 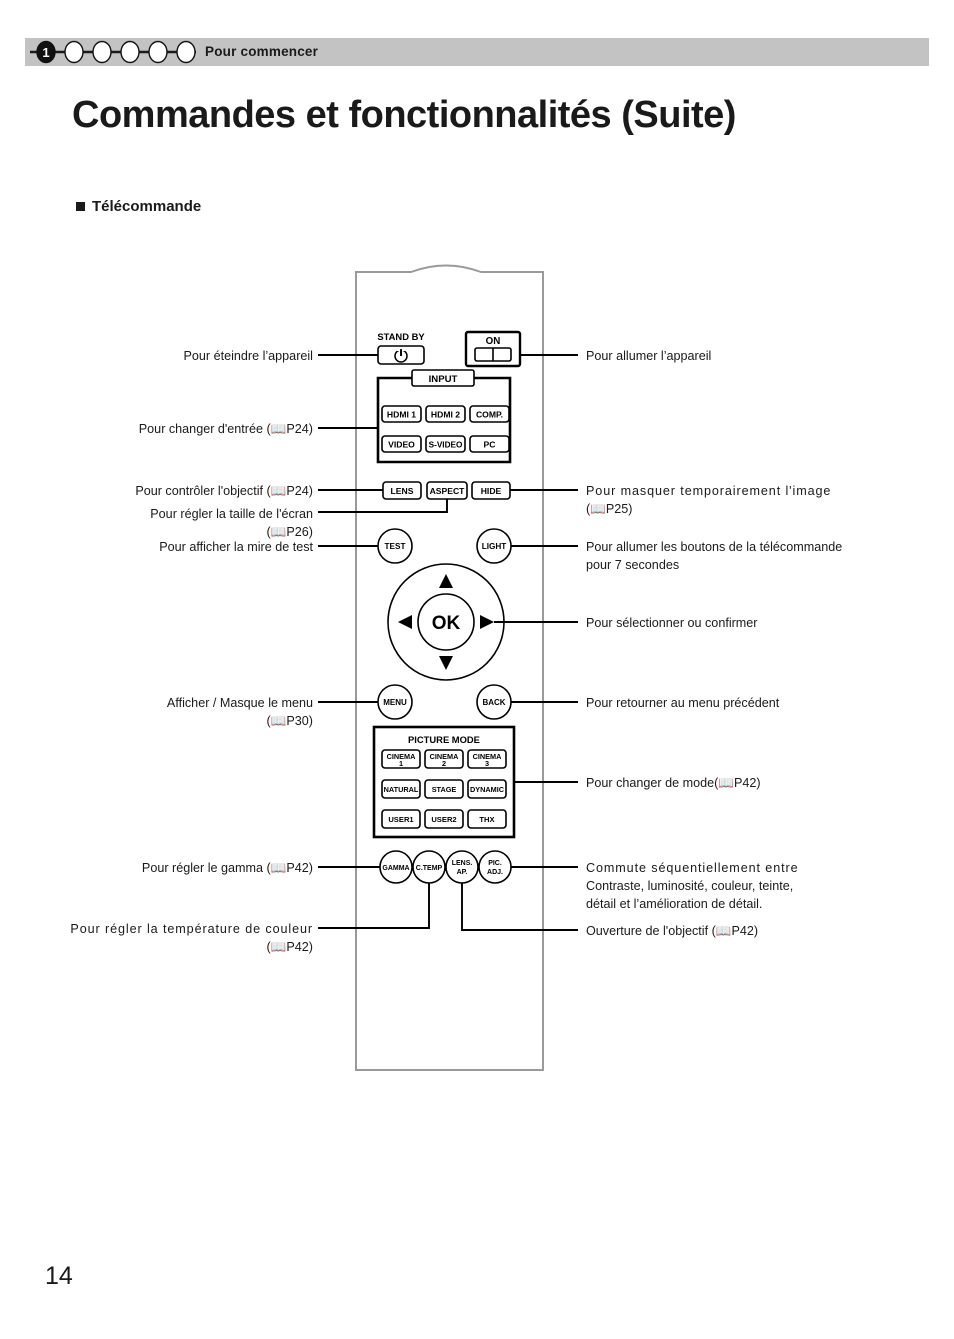 I want to click on picture-mode-button-sublabel: 2, so click(x=444, y=763).